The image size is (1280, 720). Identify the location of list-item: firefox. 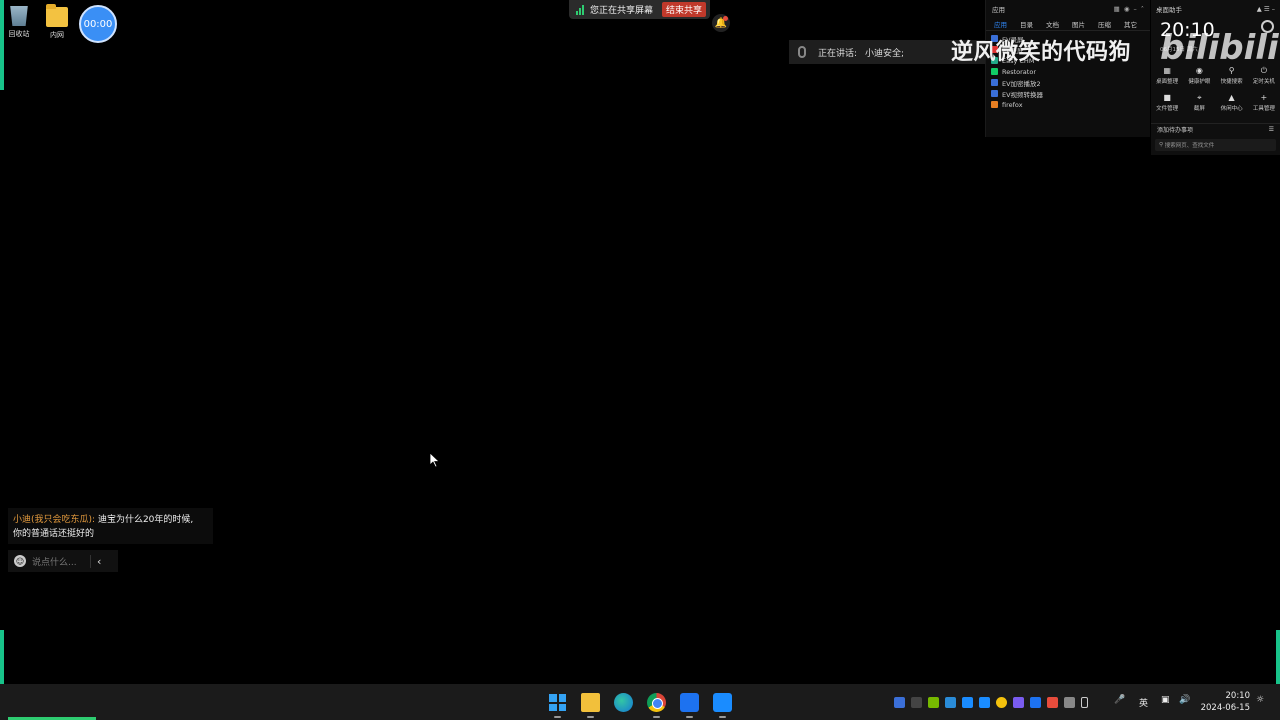
(1068, 104).